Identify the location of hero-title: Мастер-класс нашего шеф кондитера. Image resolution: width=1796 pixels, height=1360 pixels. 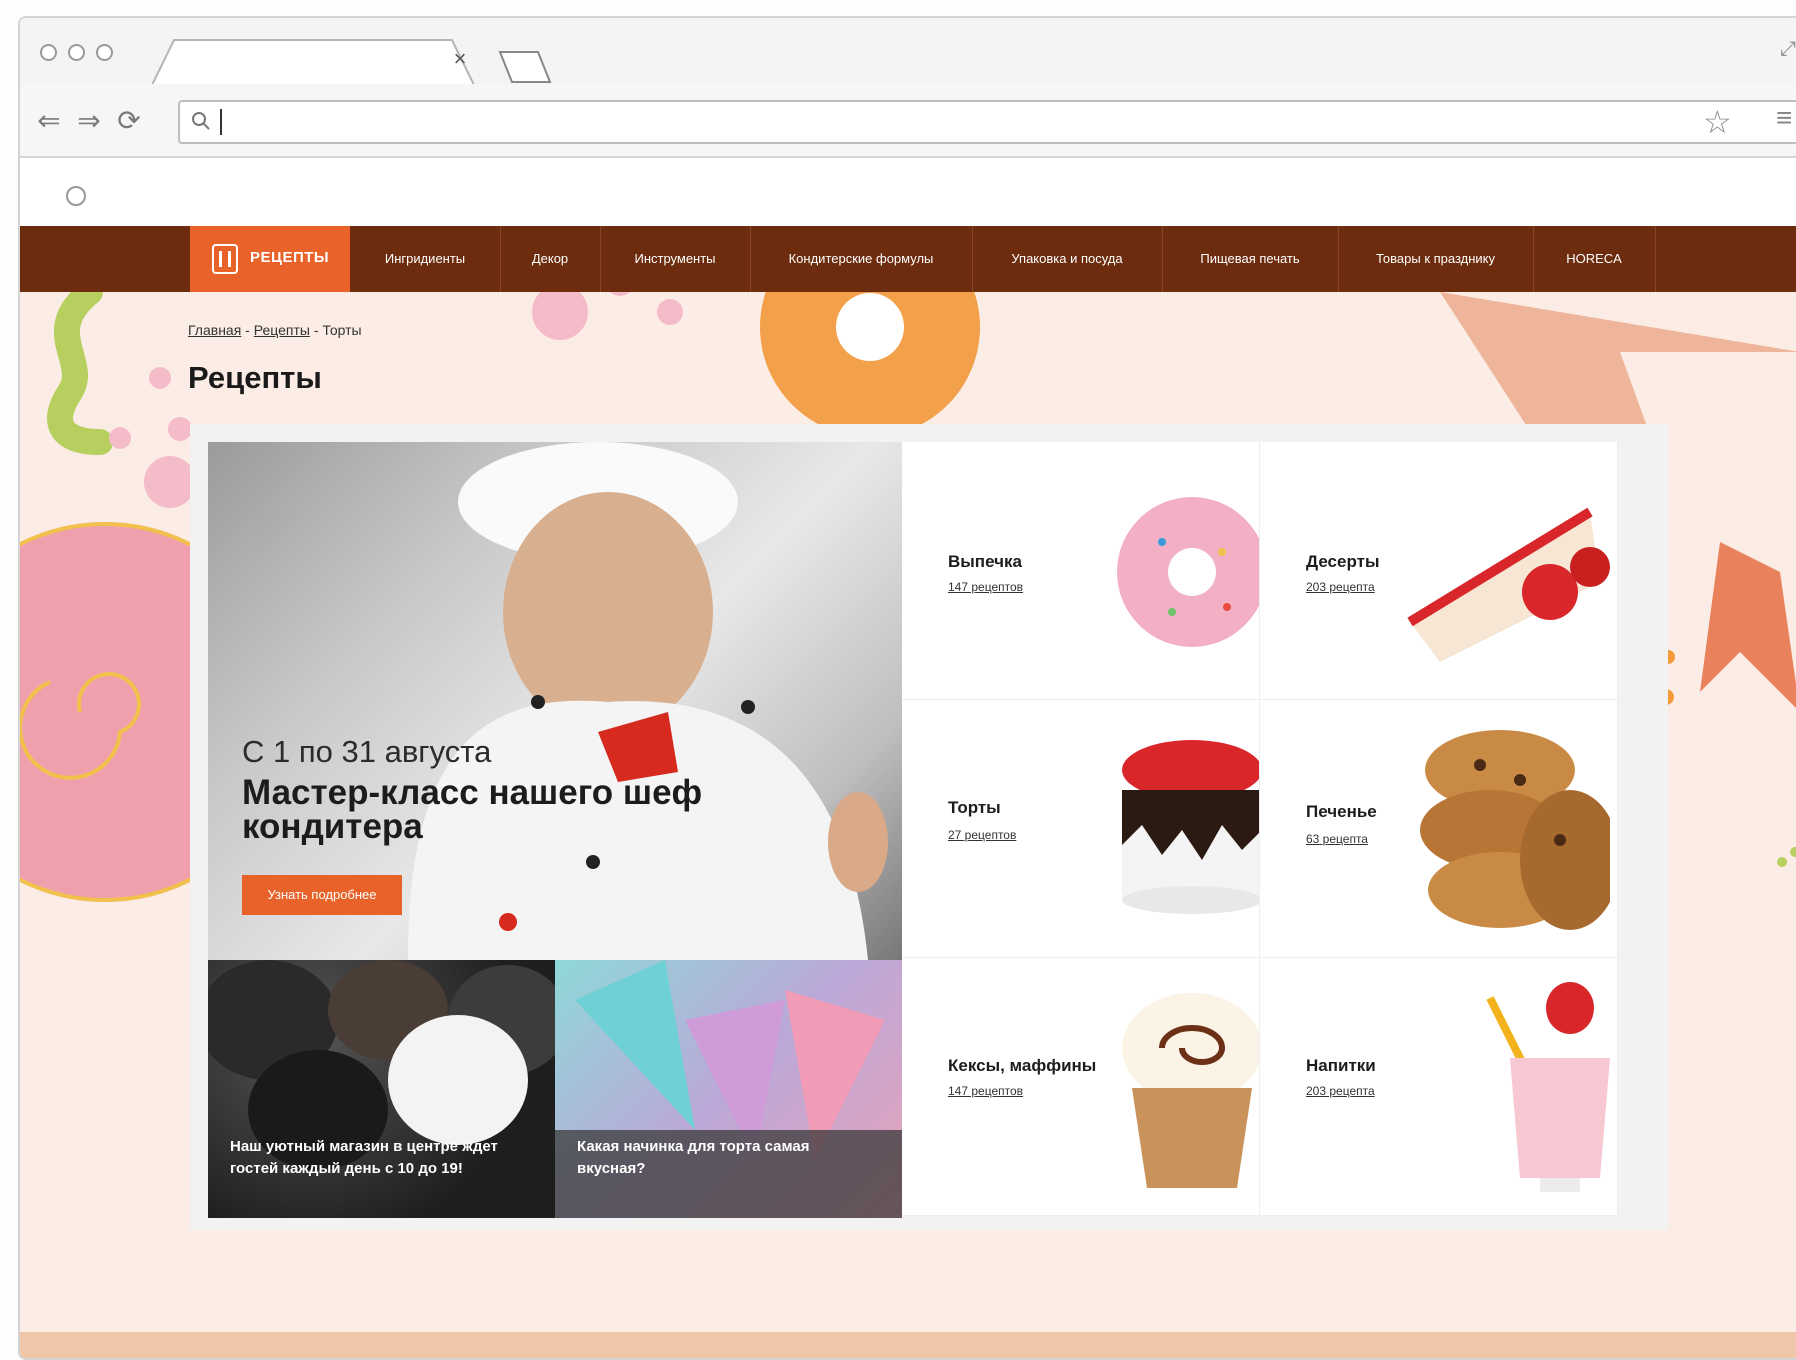
(472, 809).